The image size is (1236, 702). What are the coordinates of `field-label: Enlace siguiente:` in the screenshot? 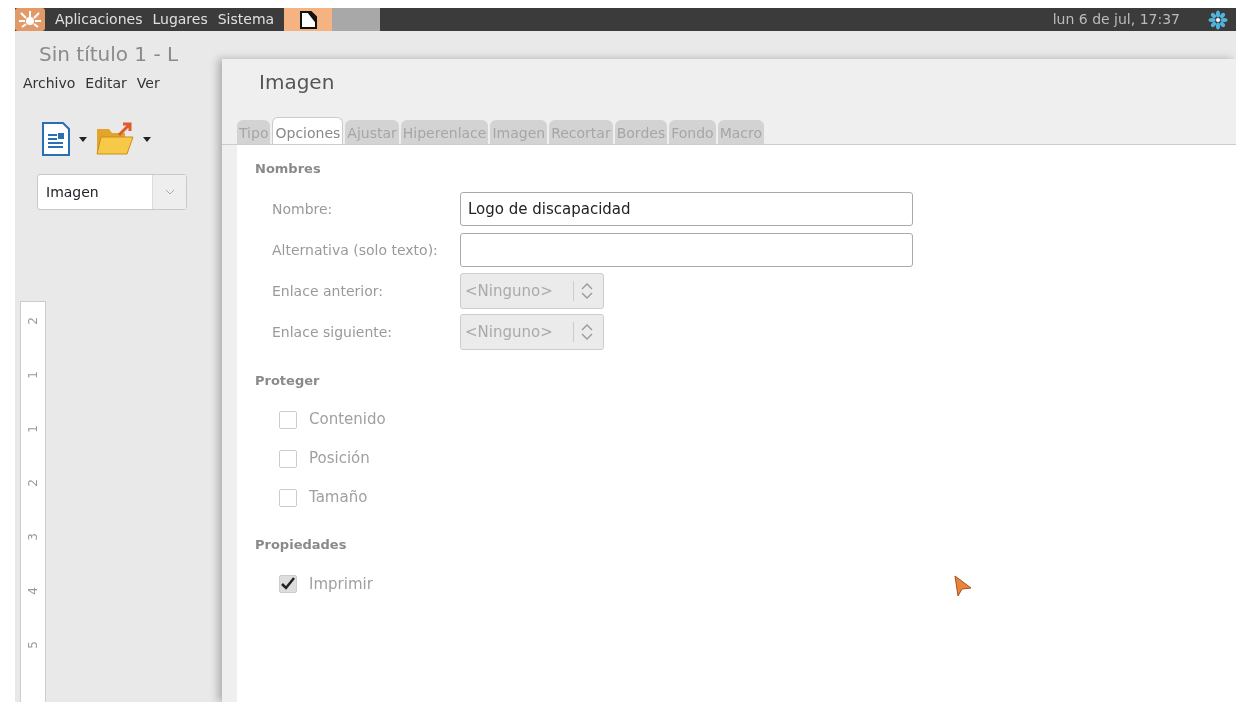 It's located at (332, 332).